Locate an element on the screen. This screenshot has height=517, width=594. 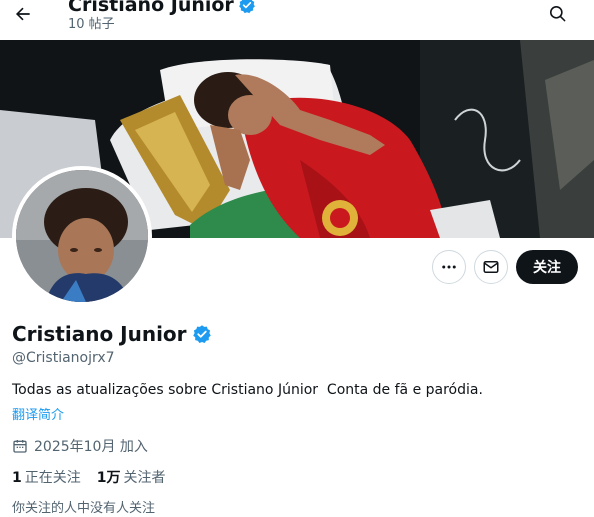
back-button is located at coordinates (23, 14).